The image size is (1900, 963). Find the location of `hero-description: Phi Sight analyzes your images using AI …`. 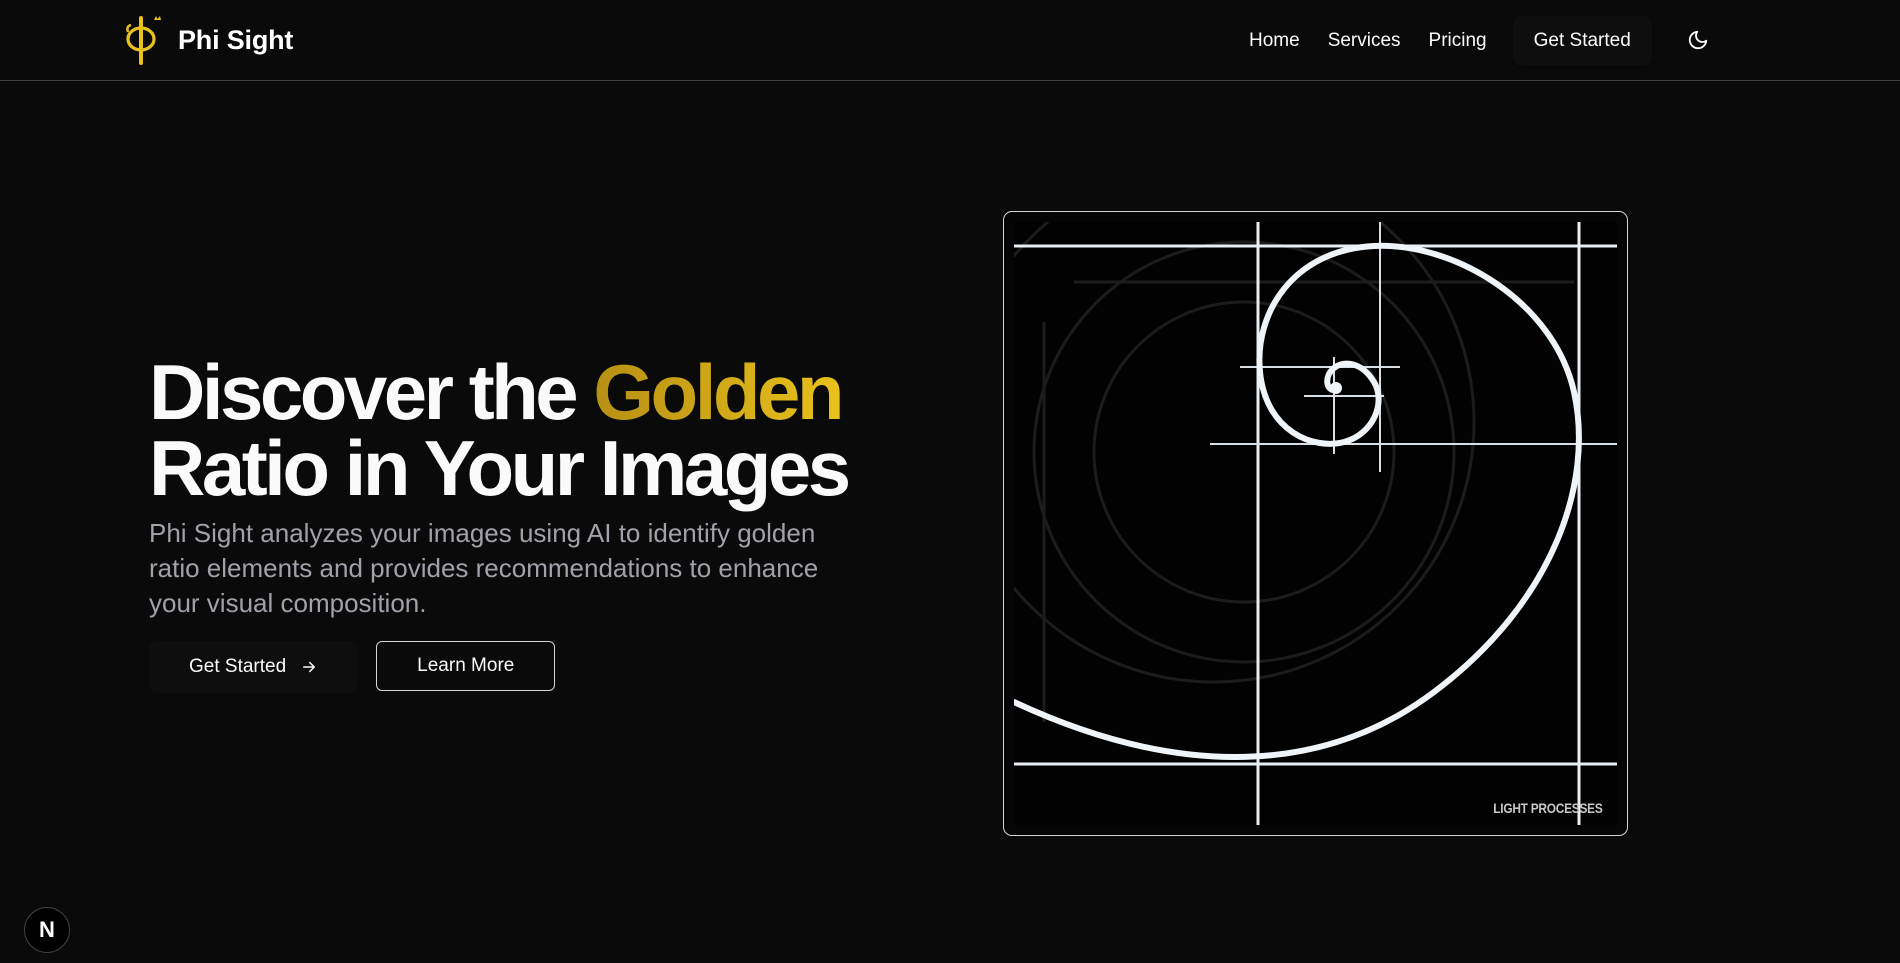

hero-description: Phi Sight analyzes your images using AI … is located at coordinates (484, 568).